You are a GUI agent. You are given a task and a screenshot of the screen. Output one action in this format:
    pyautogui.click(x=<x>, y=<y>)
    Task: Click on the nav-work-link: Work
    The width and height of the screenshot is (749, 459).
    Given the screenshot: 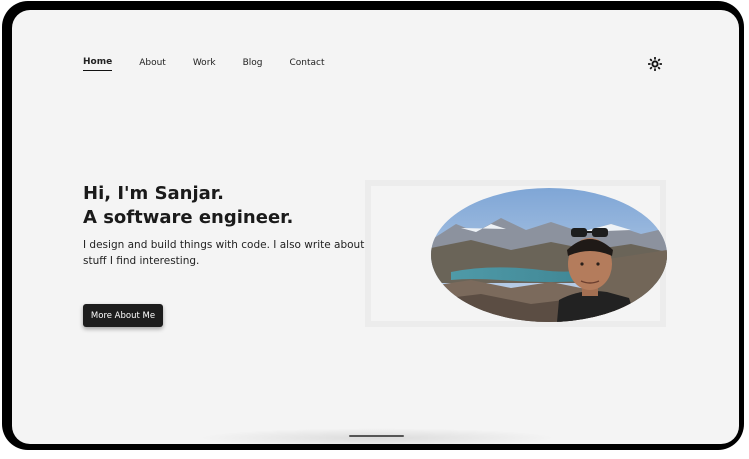 What is the action you would take?
    pyautogui.click(x=204, y=64)
    